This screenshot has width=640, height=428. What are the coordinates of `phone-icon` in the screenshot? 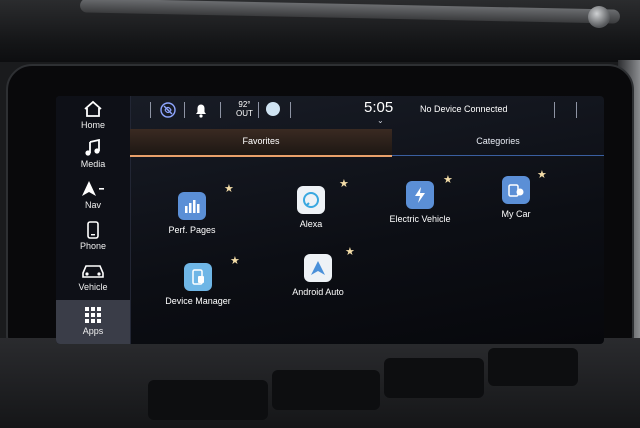 It's located at (93, 230).